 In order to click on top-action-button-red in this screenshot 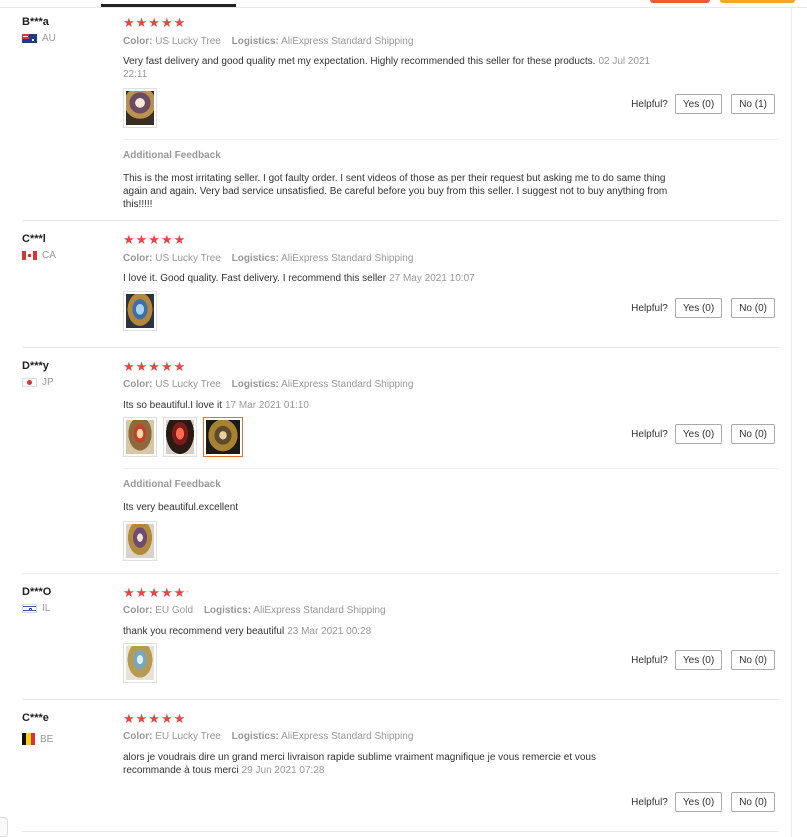, I will do `click(680, 1)`.